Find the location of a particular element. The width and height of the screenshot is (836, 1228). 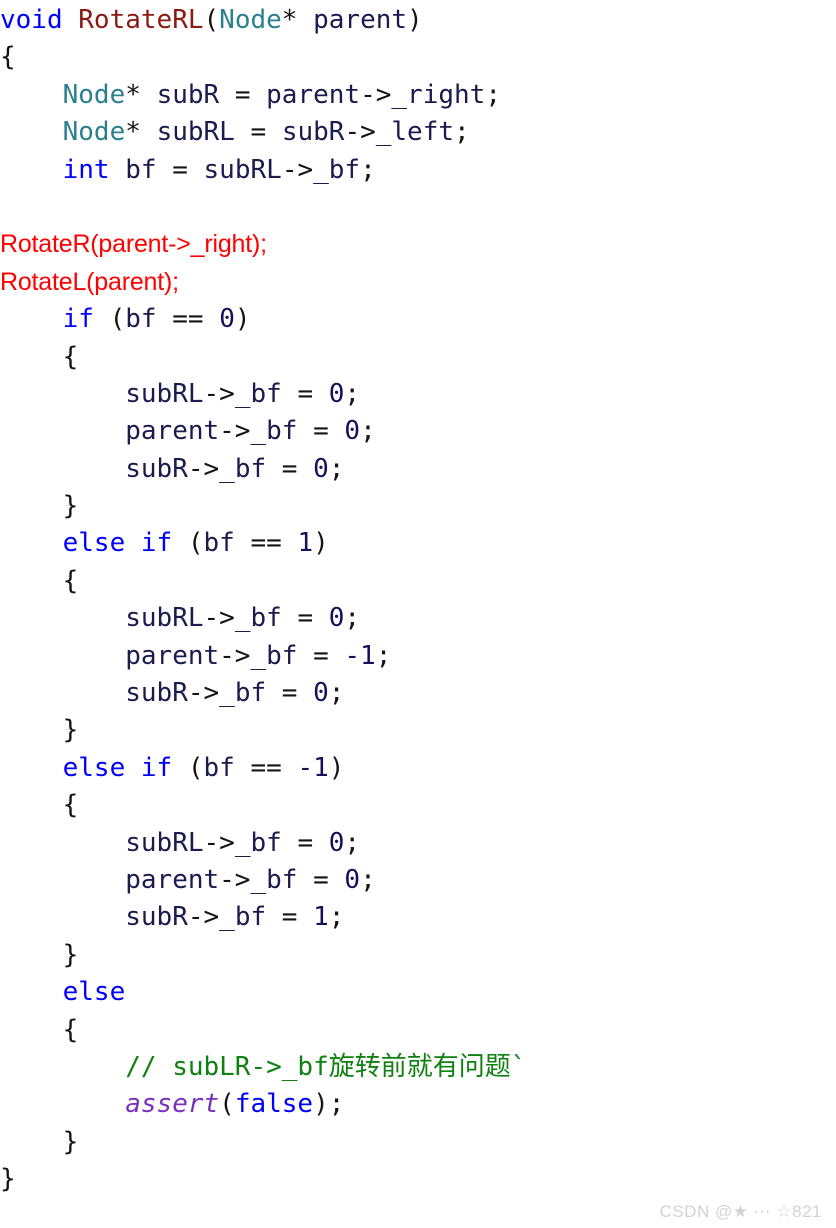

token-kw: else if is located at coordinates (117, 767).